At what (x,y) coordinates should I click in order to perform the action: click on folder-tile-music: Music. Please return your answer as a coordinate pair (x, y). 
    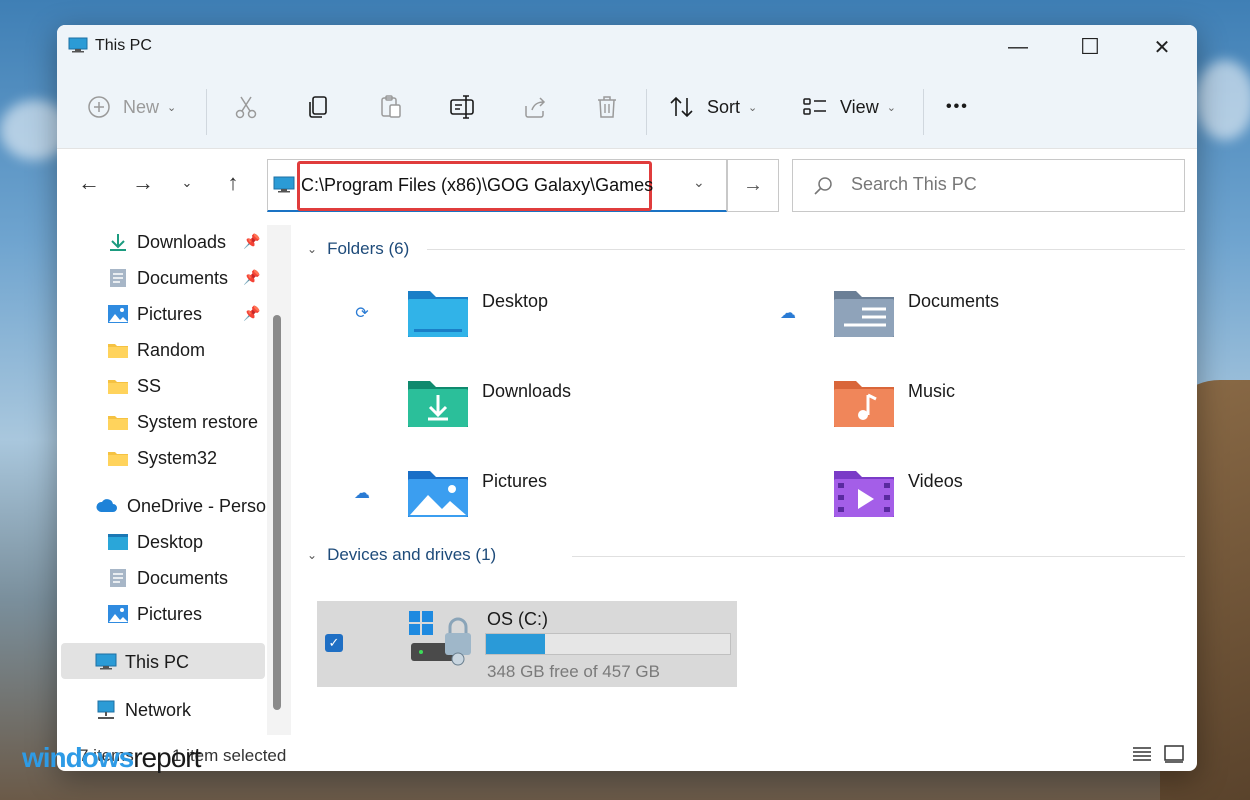
    Looking at the image, I should click on (978, 415).